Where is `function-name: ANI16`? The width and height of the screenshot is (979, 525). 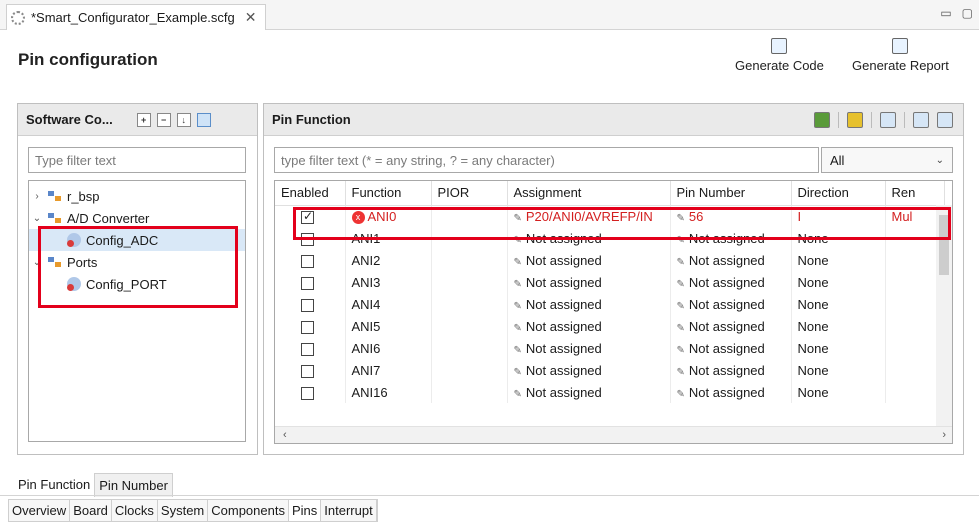
function-name: ANI16 is located at coordinates (369, 392).